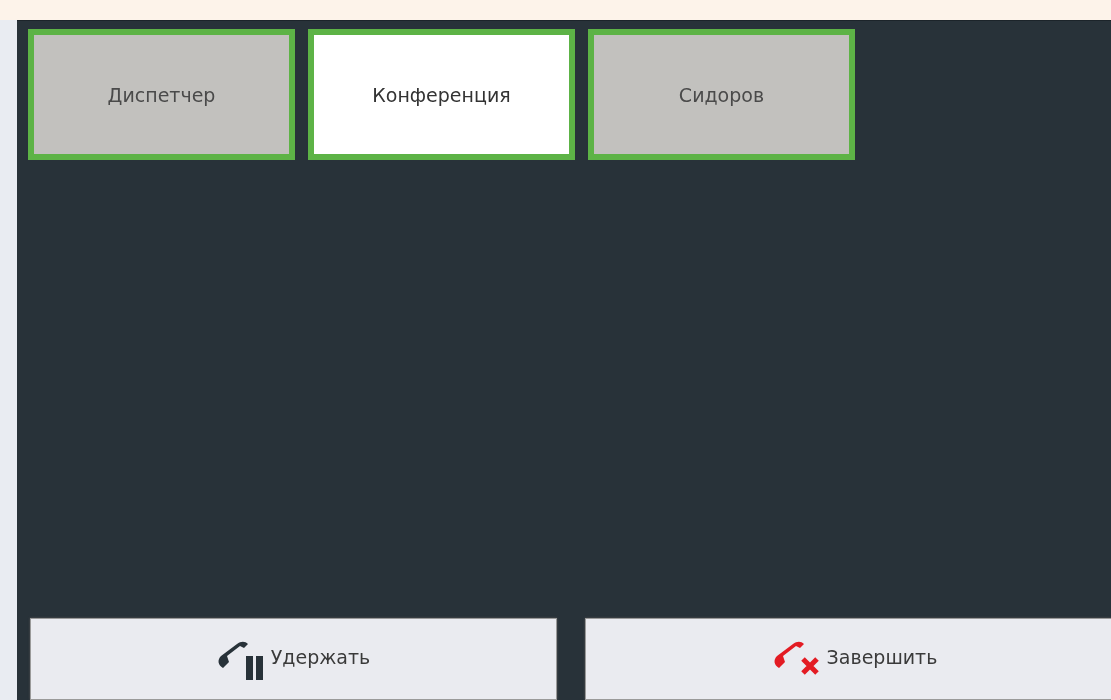 The image size is (1111, 700). Describe the element at coordinates (161, 94) in the screenshot. I see `call-tile: Диспетчер` at that location.